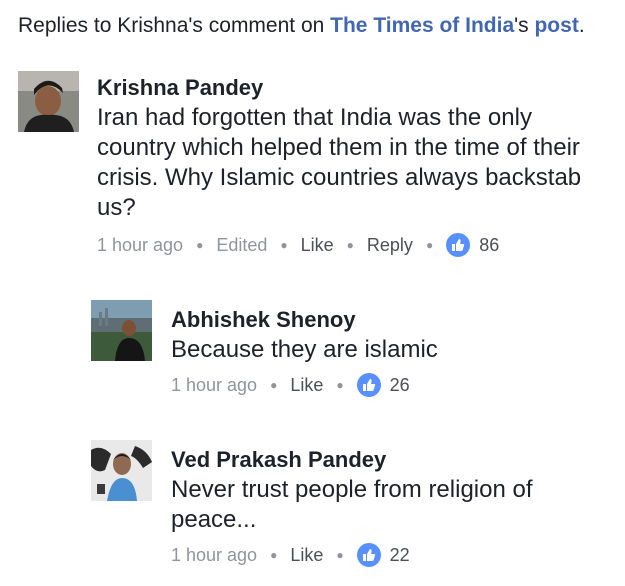 The width and height of the screenshot is (625, 586). Describe the element at coordinates (352, 88) in the screenshot. I see `comment-author: Krishna Pandey` at that location.